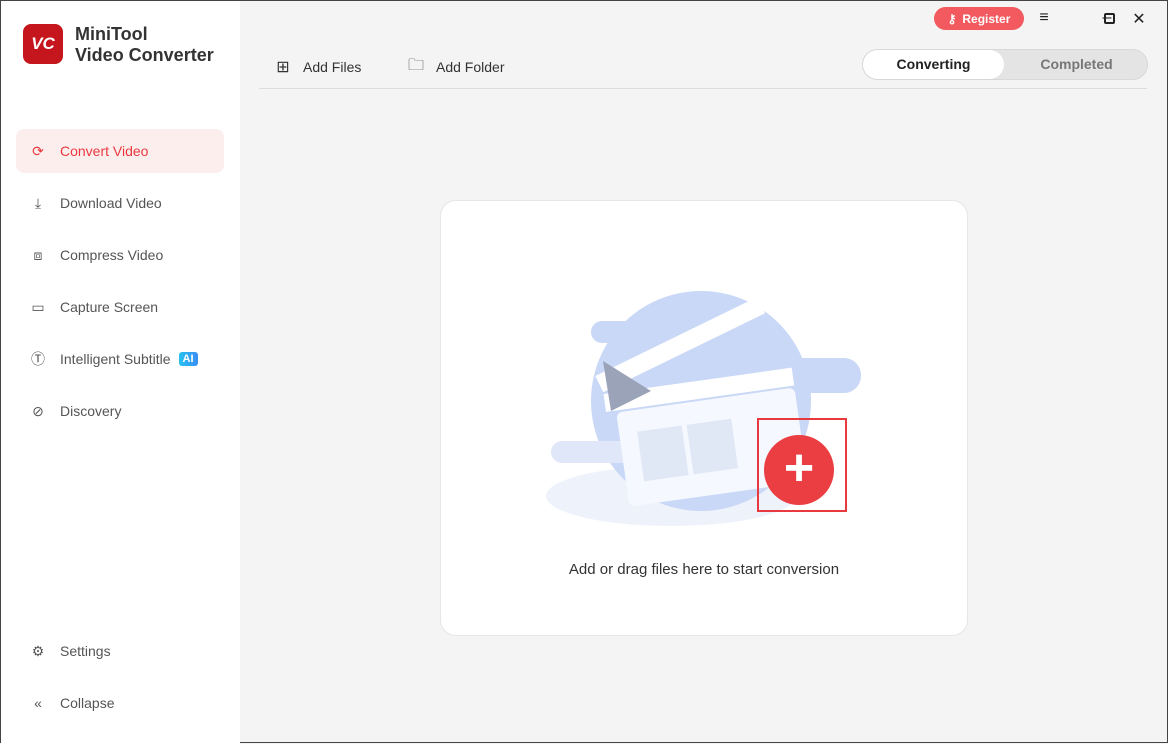  I want to click on sidebar-item-download-video: ⤓ Download Video, so click(120, 203).